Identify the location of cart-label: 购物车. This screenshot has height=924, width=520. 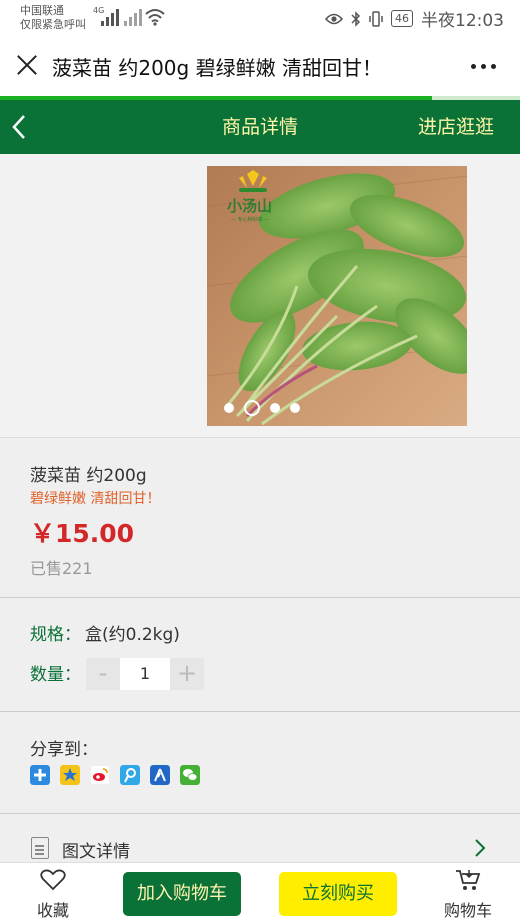
(467, 910).